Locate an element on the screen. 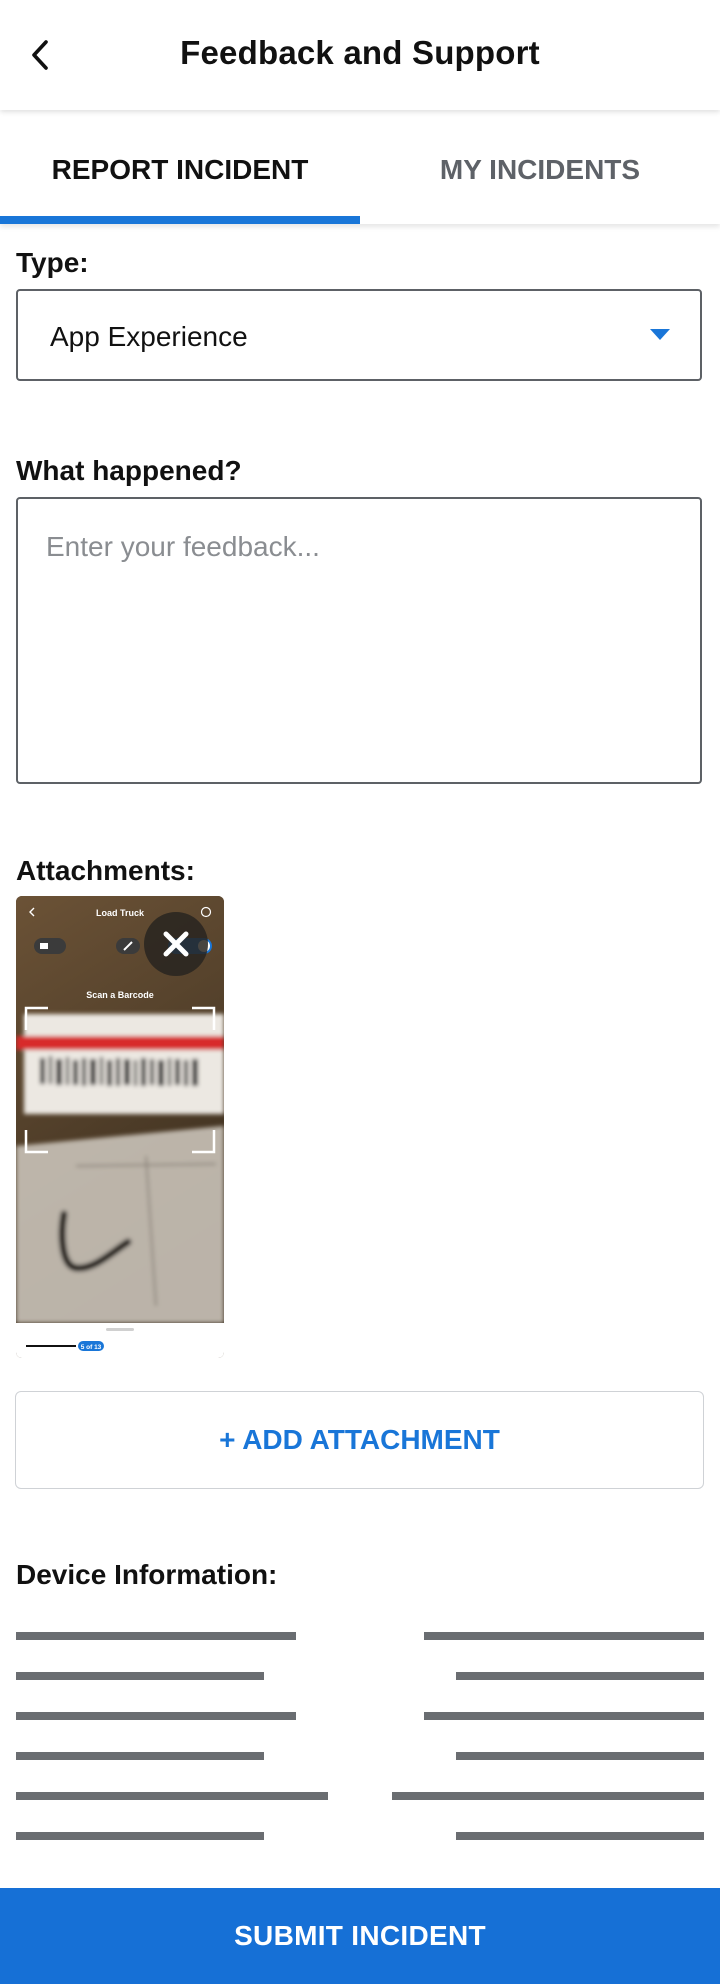  device-information-label: Device Information: is located at coordinates (147, 1574).